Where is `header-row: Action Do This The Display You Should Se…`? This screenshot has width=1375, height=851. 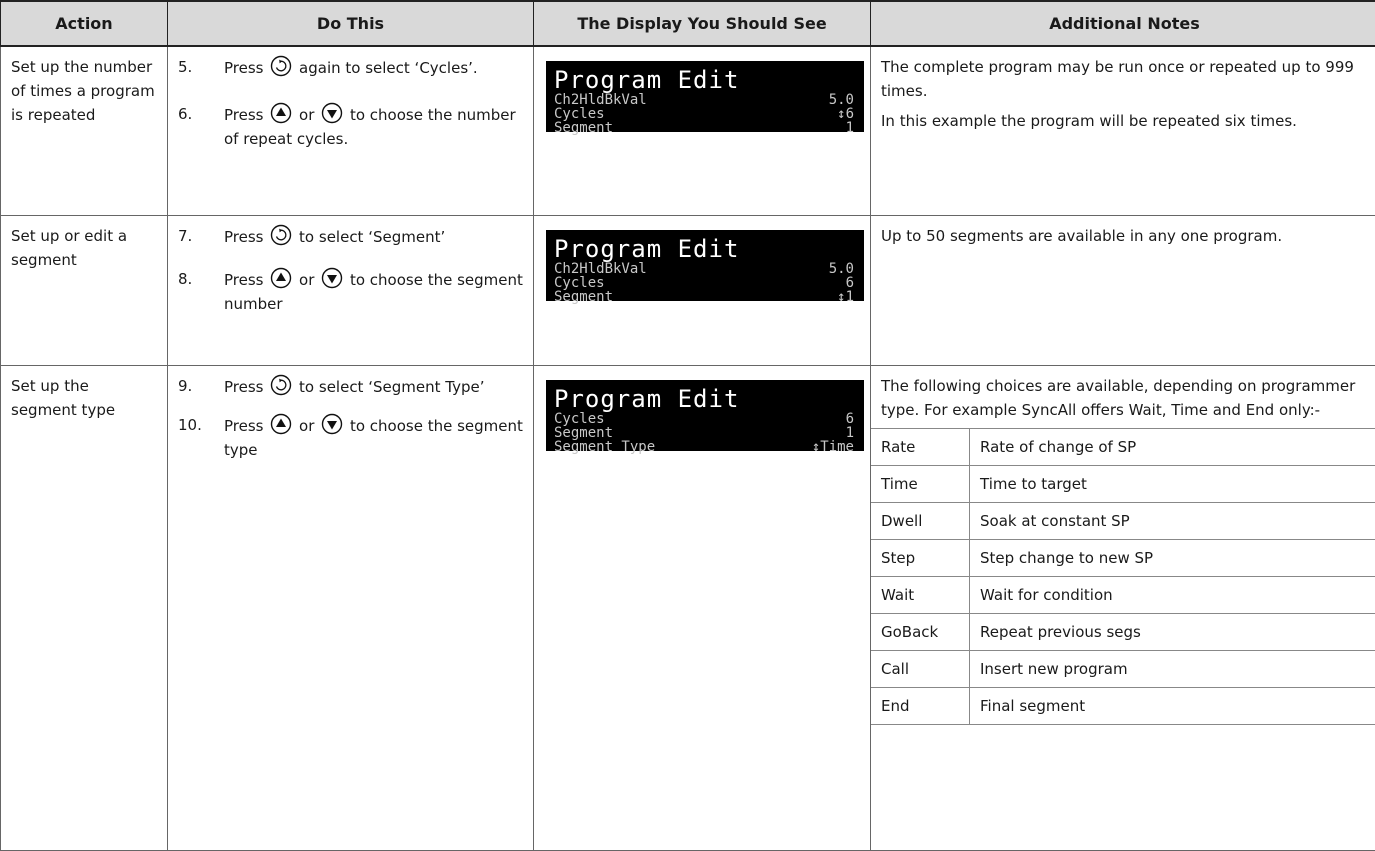 header-row: Action Do This The Display You Should Se… is located at coordinates (688, 23).